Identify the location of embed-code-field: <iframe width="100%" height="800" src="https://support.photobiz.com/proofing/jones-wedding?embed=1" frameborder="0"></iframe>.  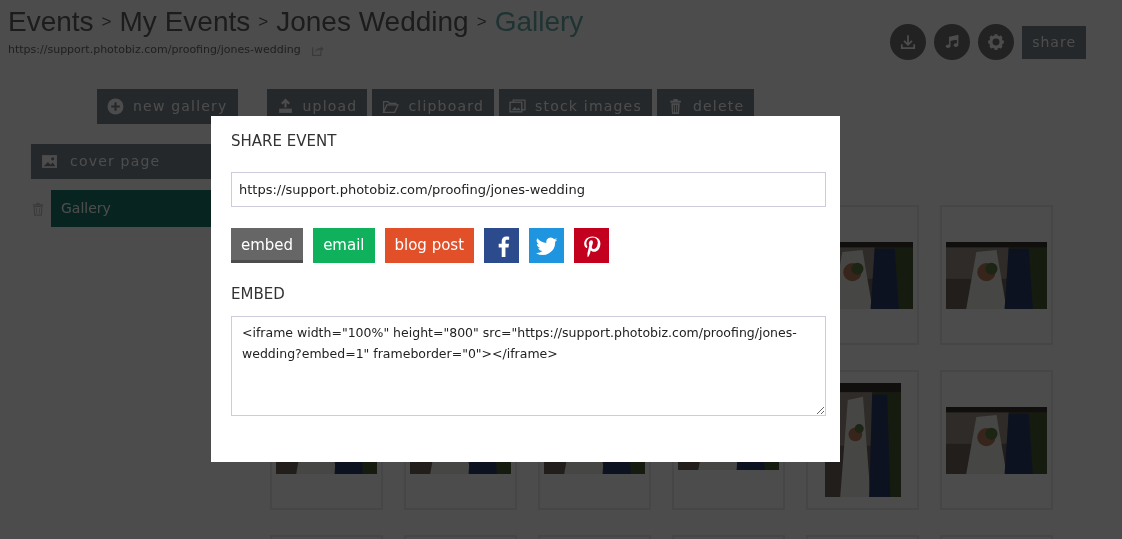
(528, 365).